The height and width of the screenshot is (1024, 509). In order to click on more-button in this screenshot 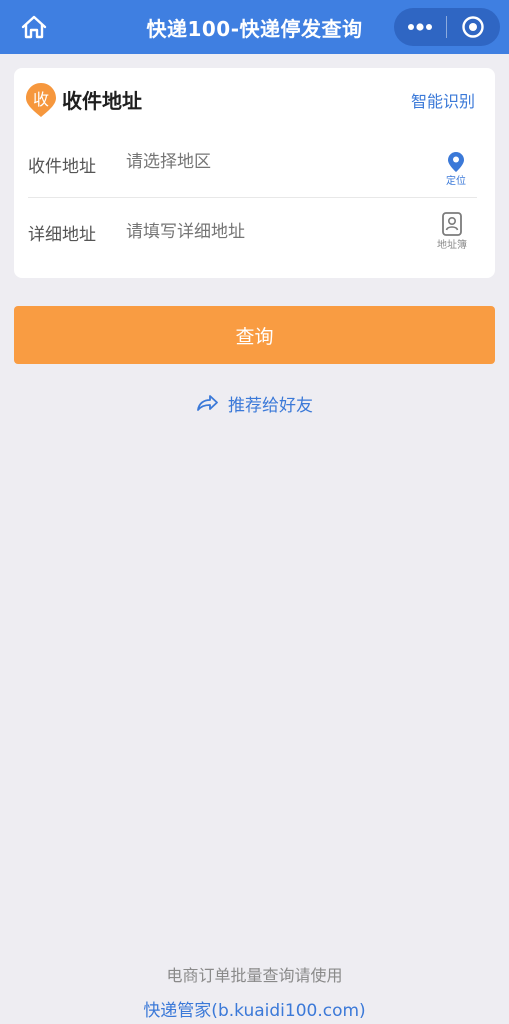, I will do `click(420, 27)`.